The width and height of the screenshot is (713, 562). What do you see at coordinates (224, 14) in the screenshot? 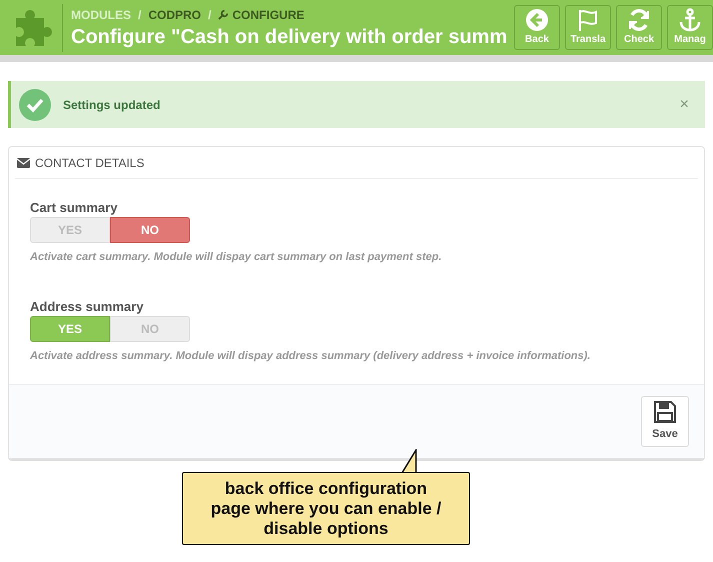
I see `wrench-icon` at bounding box center [224, 14].